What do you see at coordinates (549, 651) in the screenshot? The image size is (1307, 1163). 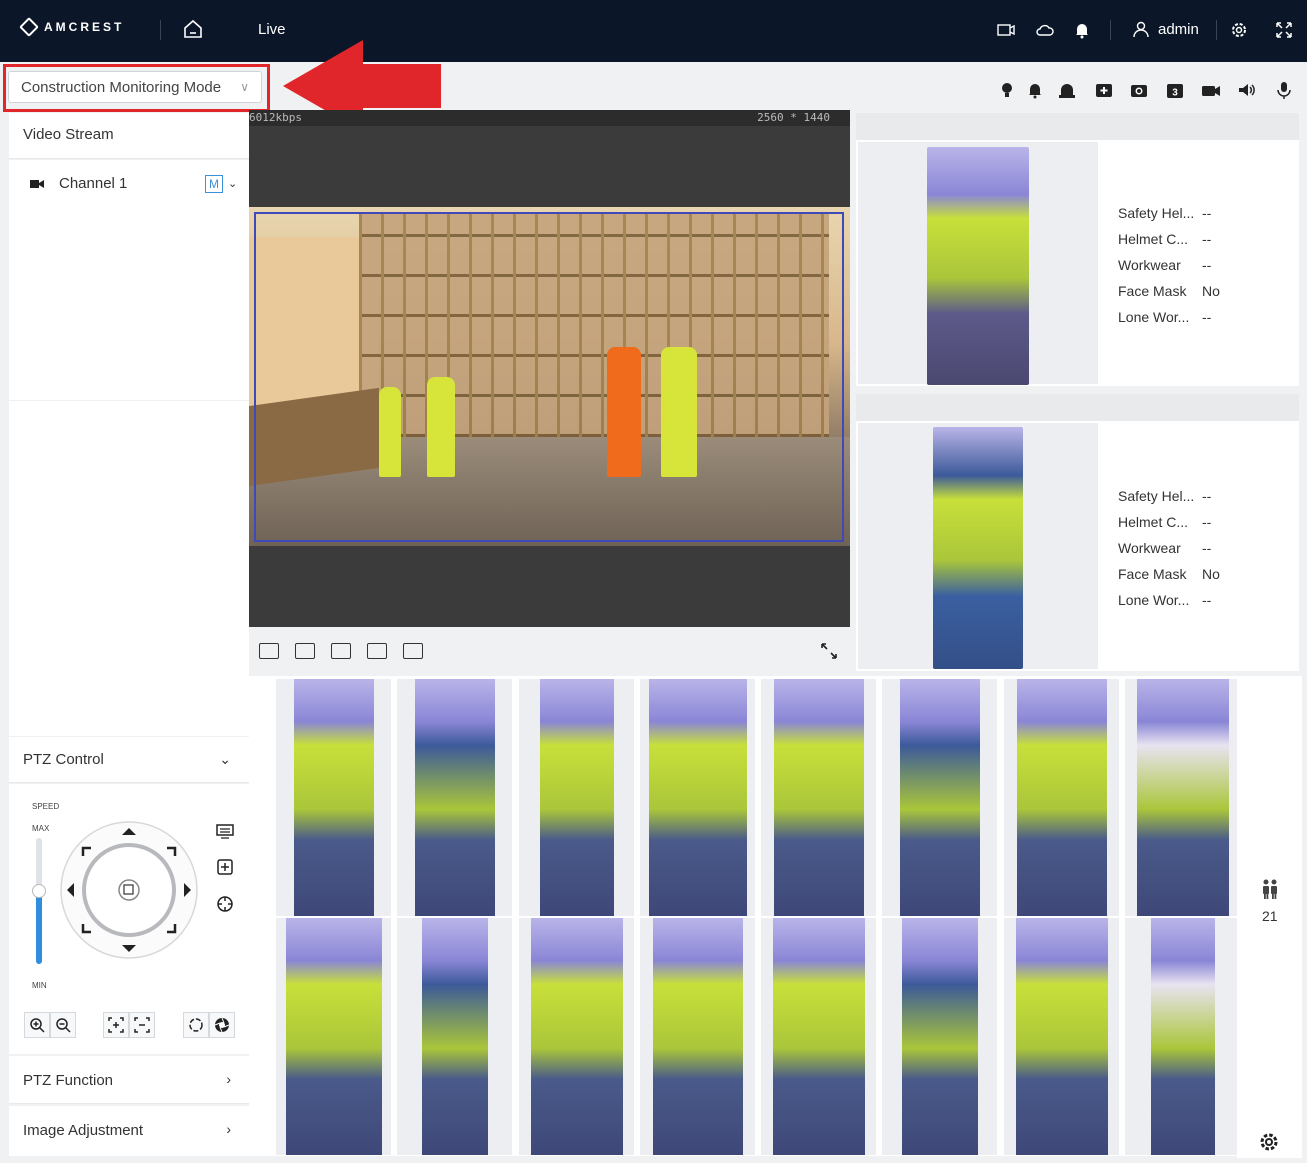 I see `video-controls` at bounding box center [549, 651].